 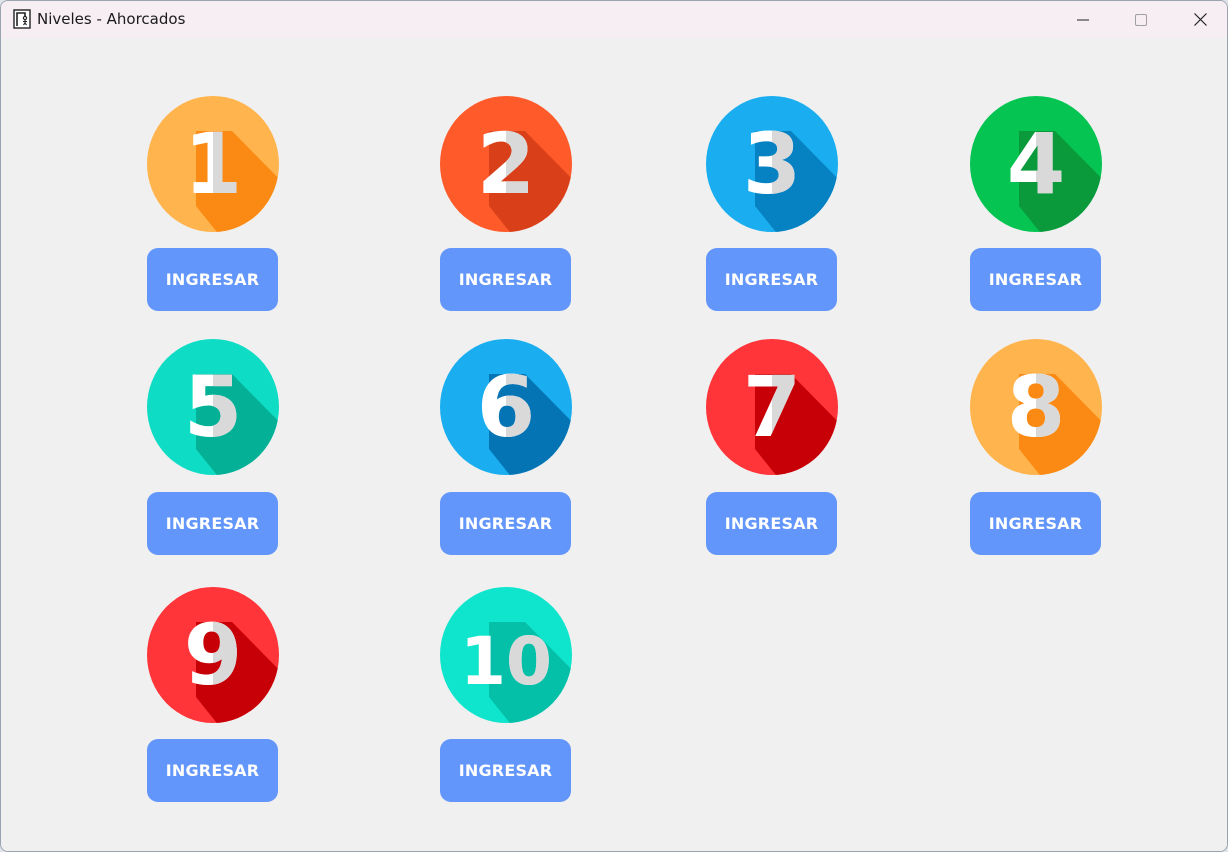 What do you see at coordinates (212, 279) in the screenshot?
I see `enter-level-1-button: INGRESAR` at bounding box center [212, 279].